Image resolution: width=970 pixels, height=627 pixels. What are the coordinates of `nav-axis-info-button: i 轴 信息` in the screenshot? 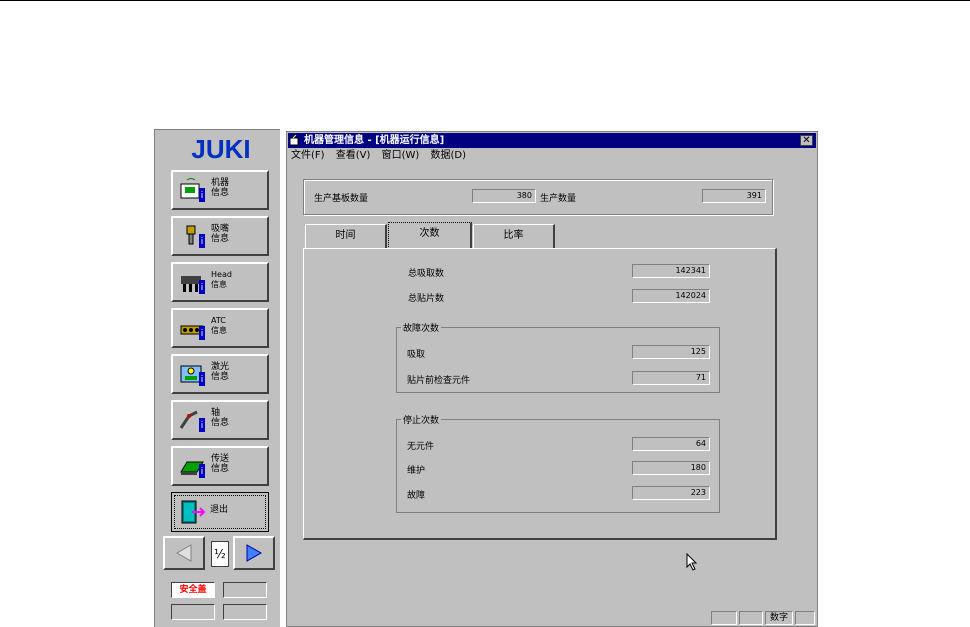 It's located at (220, 420).